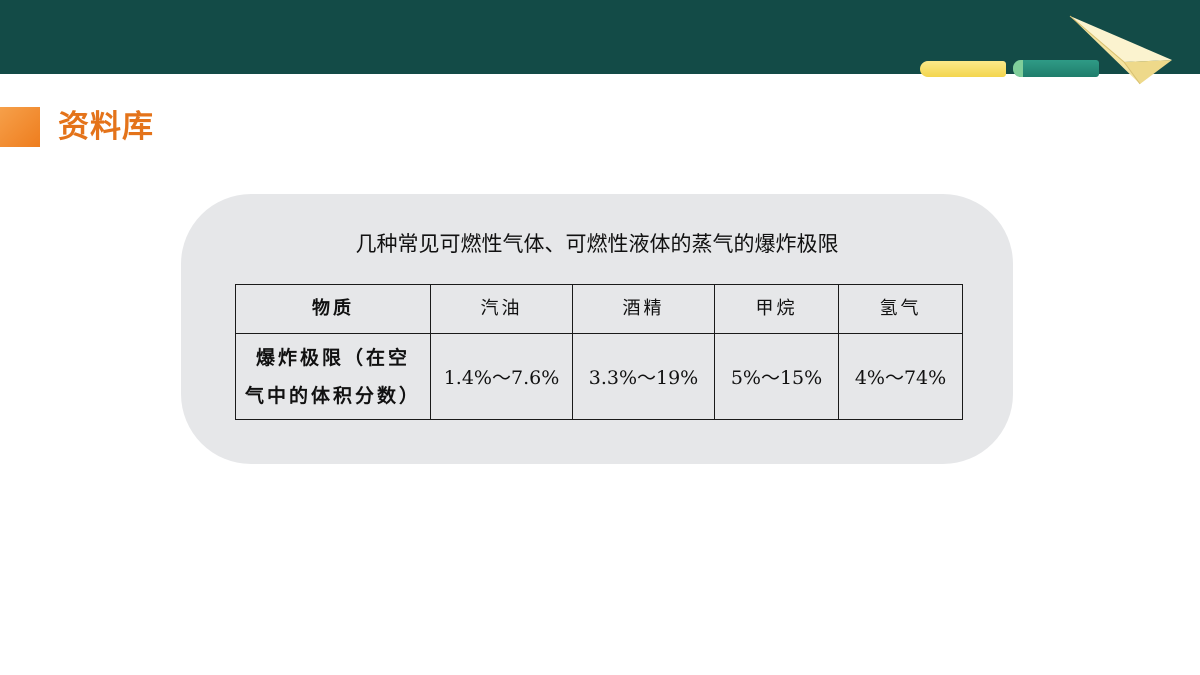 The height and width of the screenshot is (675, 1200). I want to click on row-label-line-1: 爆炸极限（在空, so click(332, 357).